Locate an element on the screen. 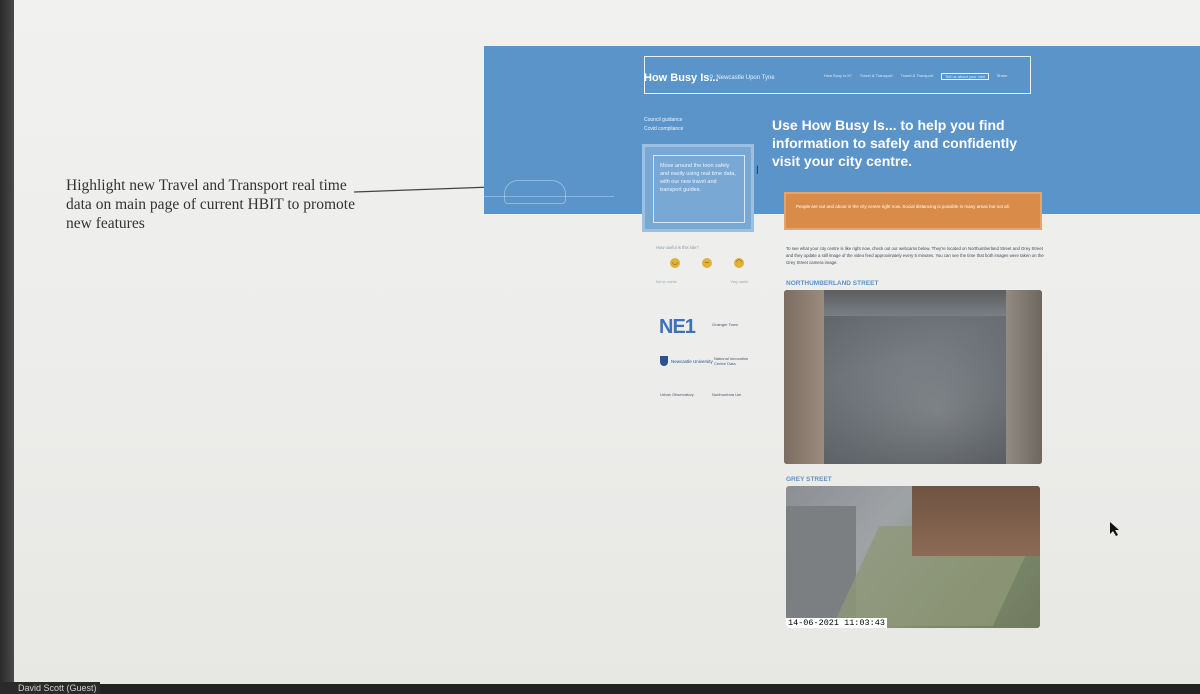 The image size is (1200, 694). cam2-title: GREY STREET is located at coordinates (809, 479).